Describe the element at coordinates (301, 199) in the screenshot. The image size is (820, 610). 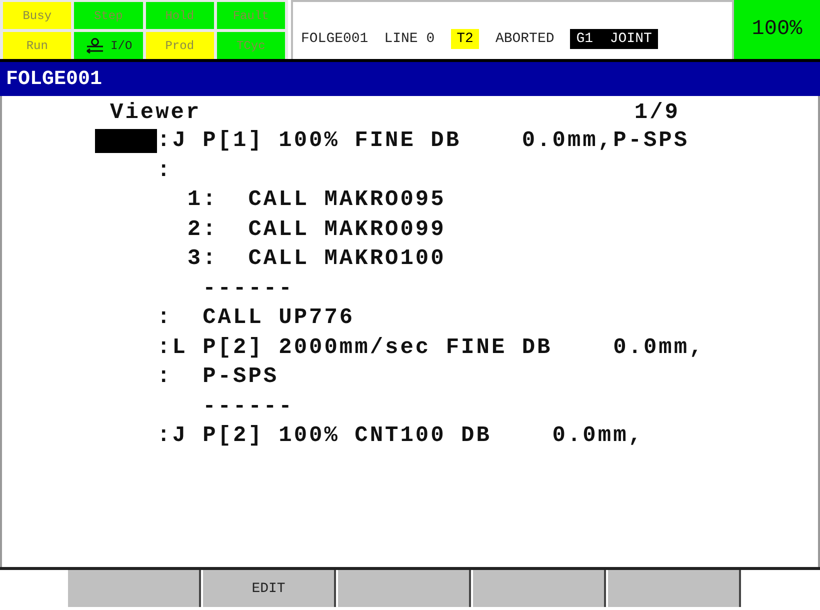
I see `program-line: 1: CALL MAKRO095` at that location.